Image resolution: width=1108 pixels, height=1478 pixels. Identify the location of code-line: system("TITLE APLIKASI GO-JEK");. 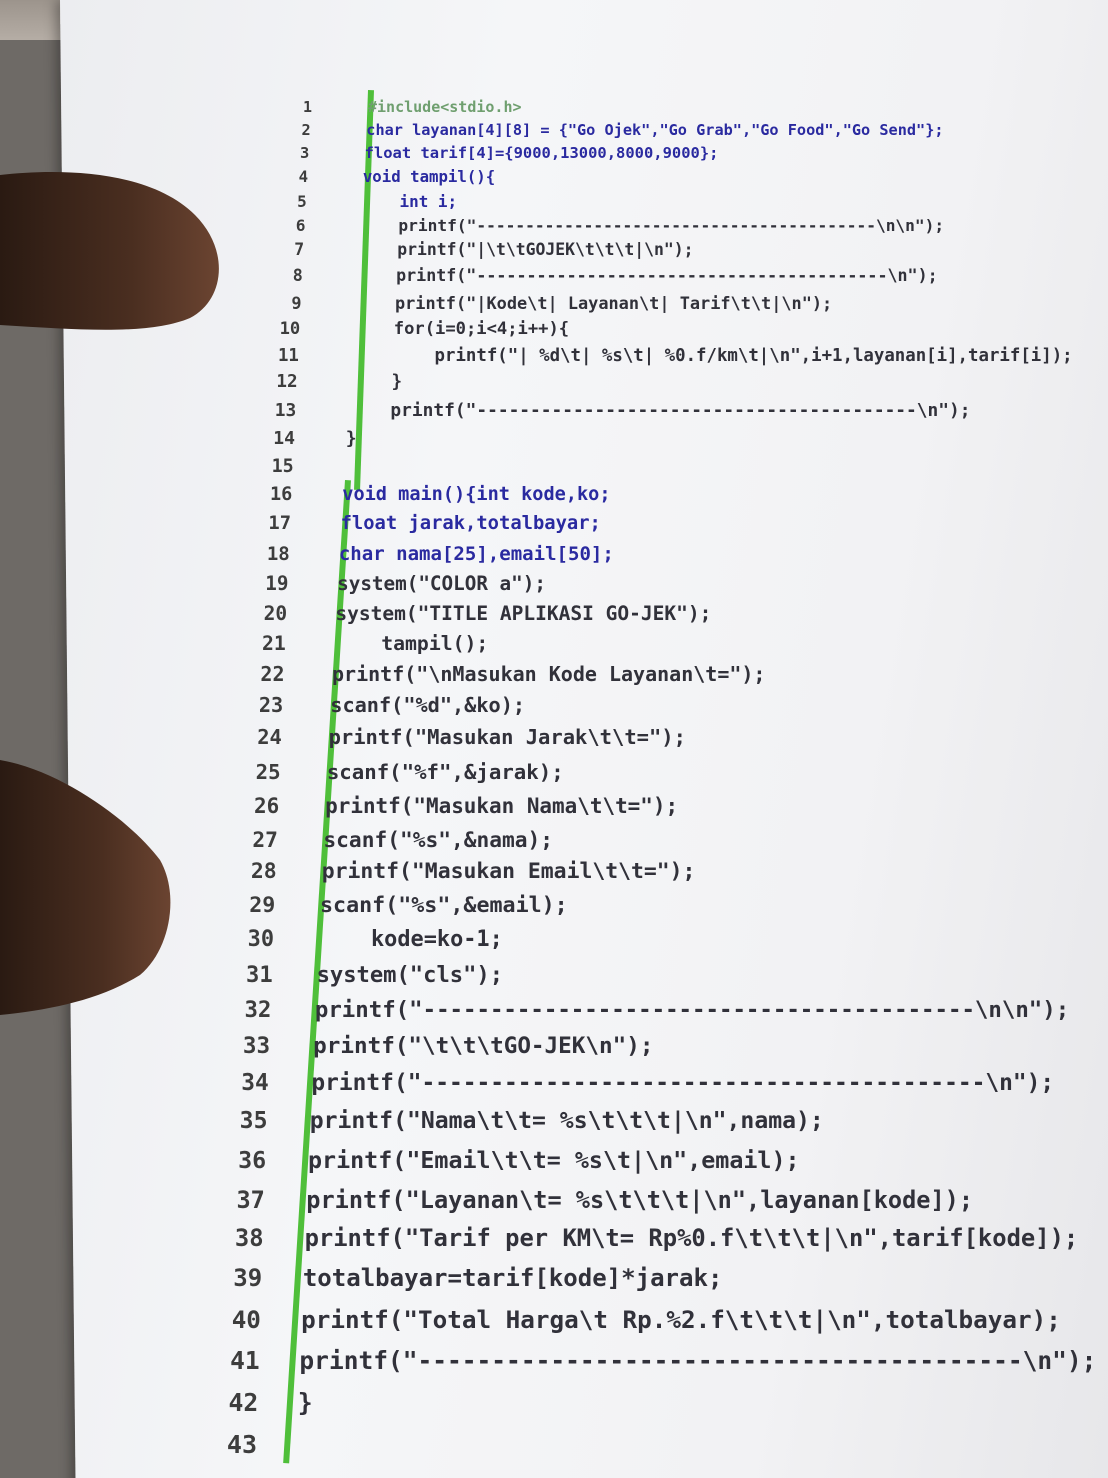
(523, 613).